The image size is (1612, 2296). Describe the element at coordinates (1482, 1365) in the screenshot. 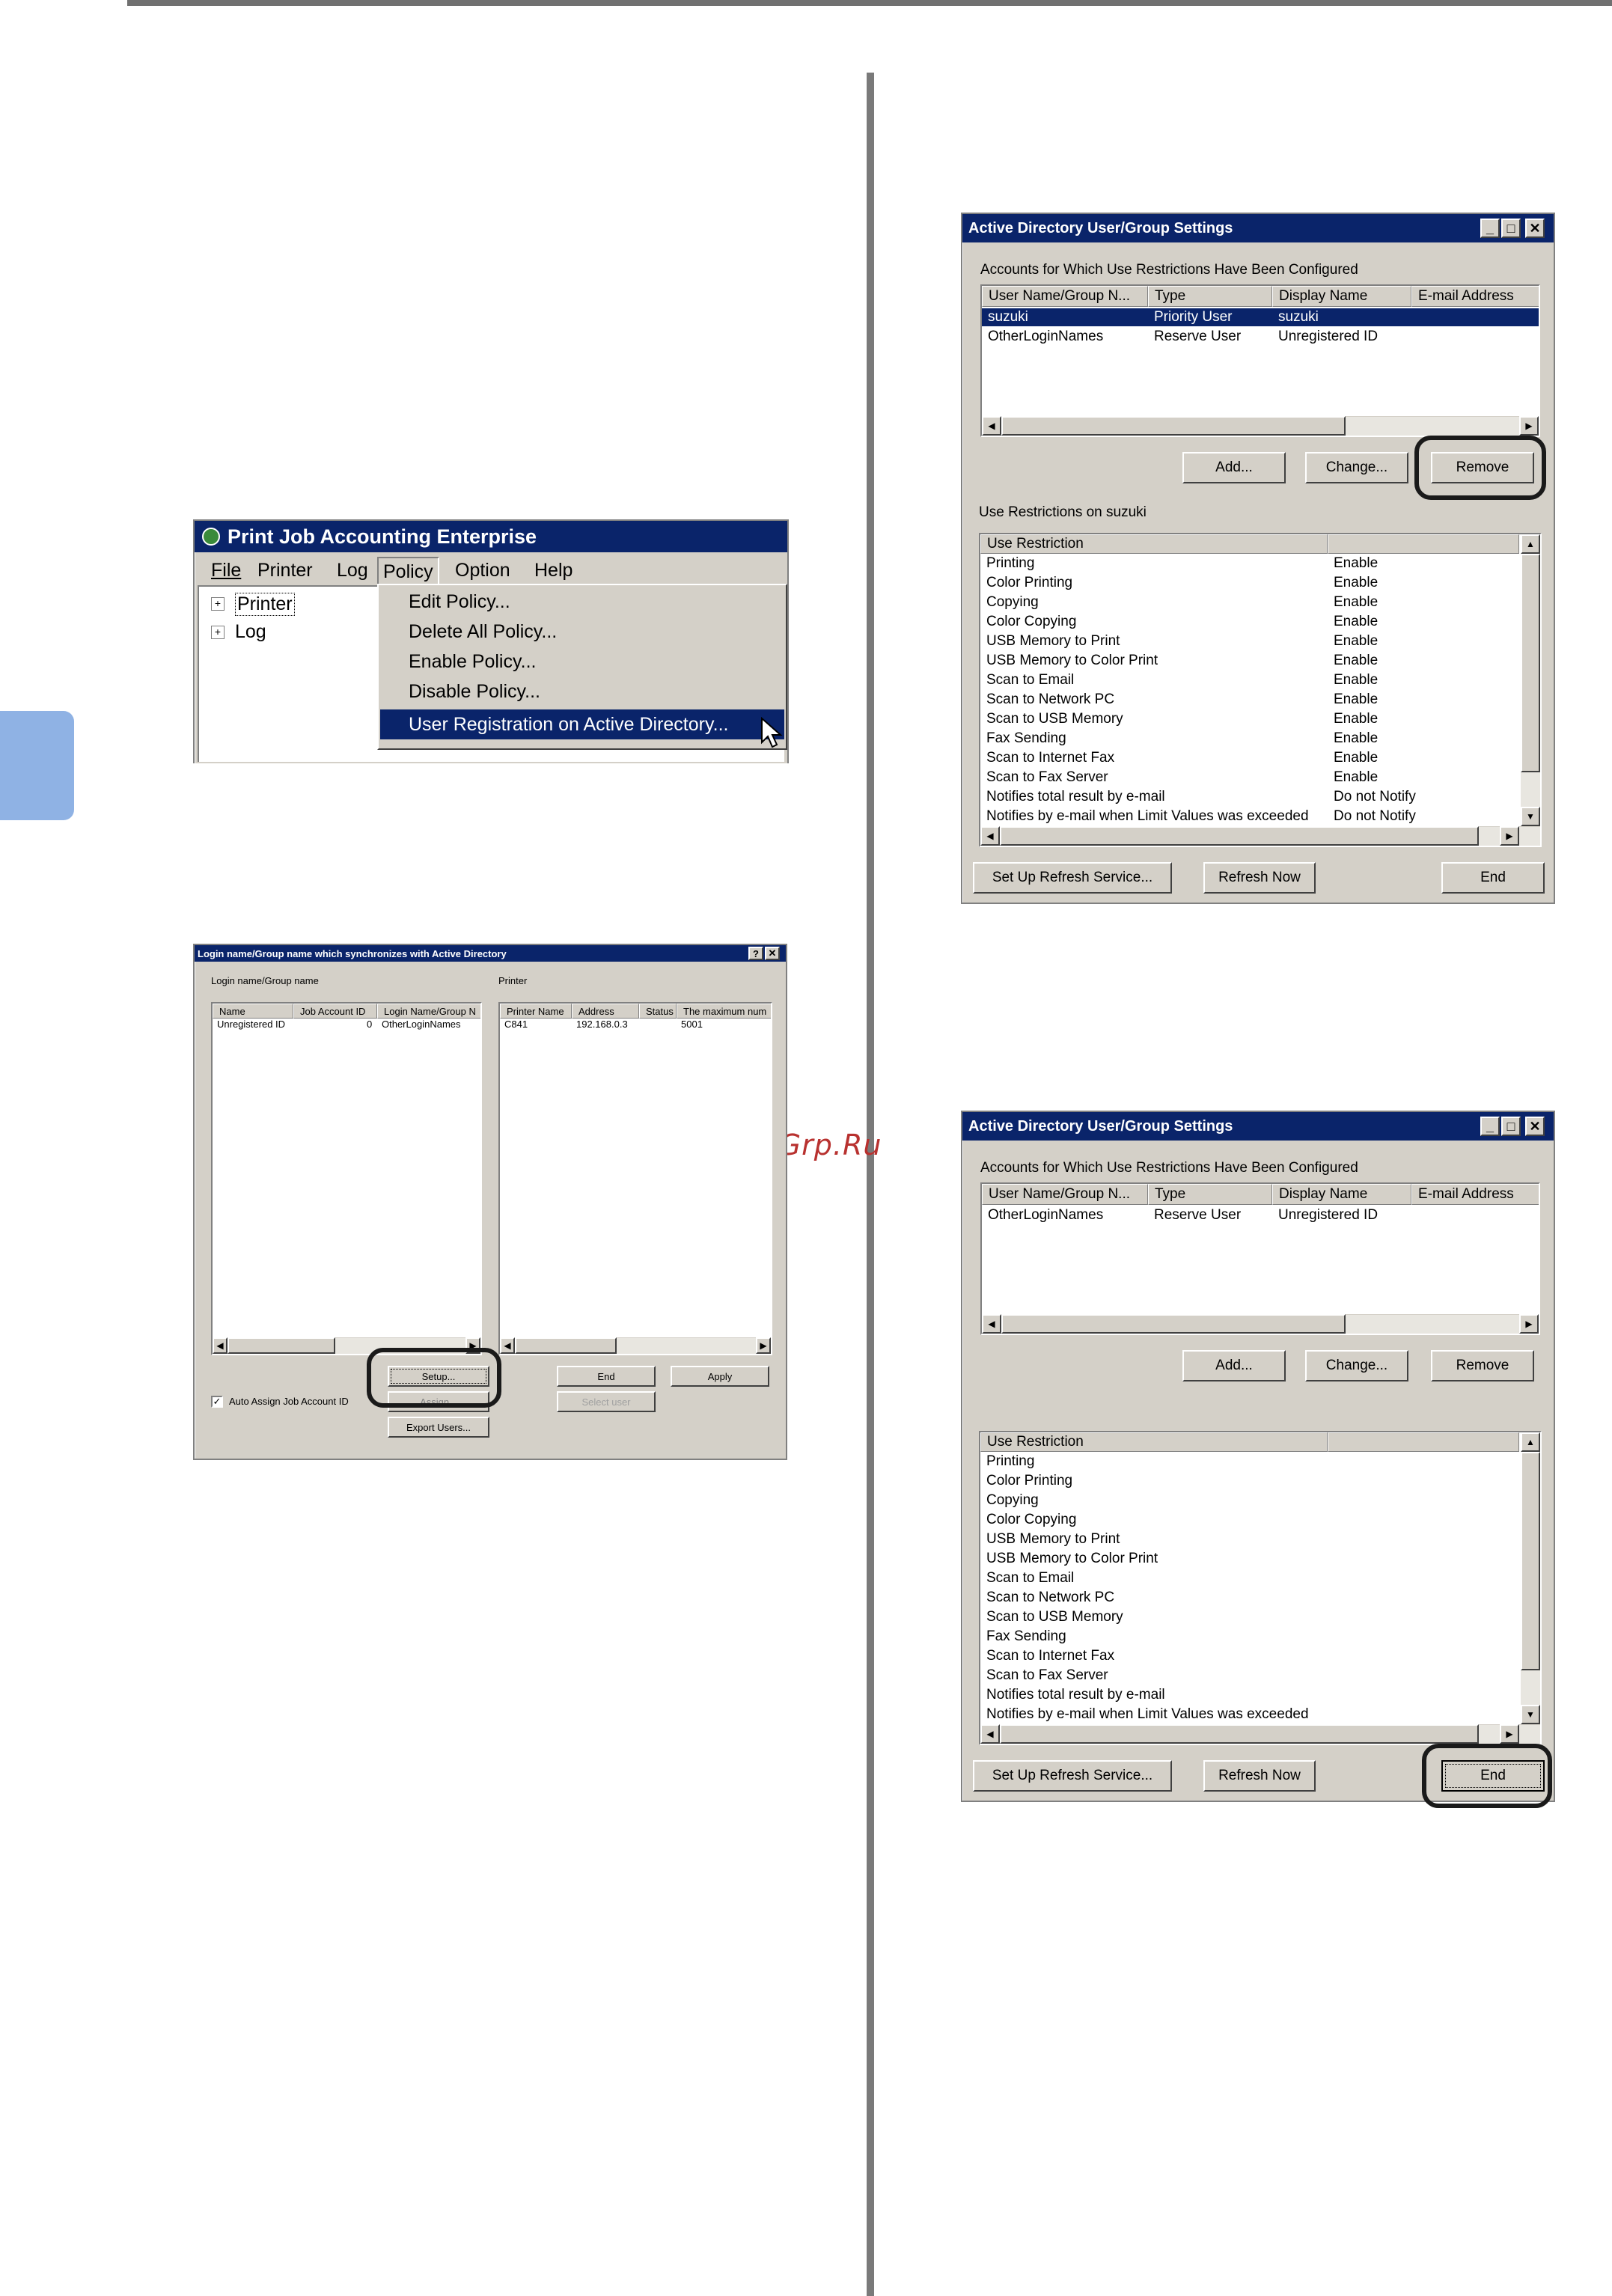

I see `remove-button: Remove` at that location.